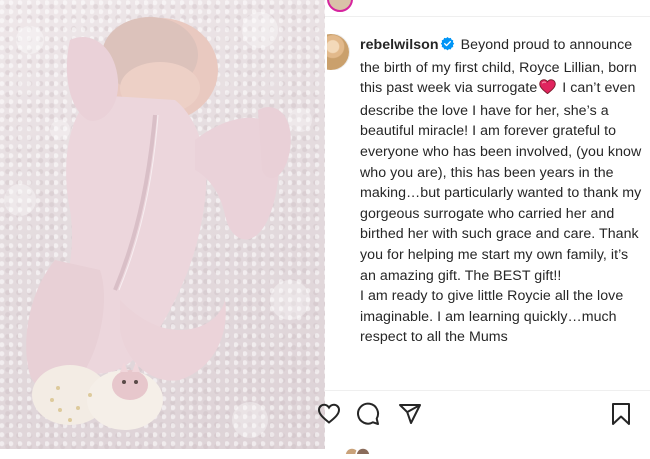  I want to click on actions-divider, so click(487, 390).